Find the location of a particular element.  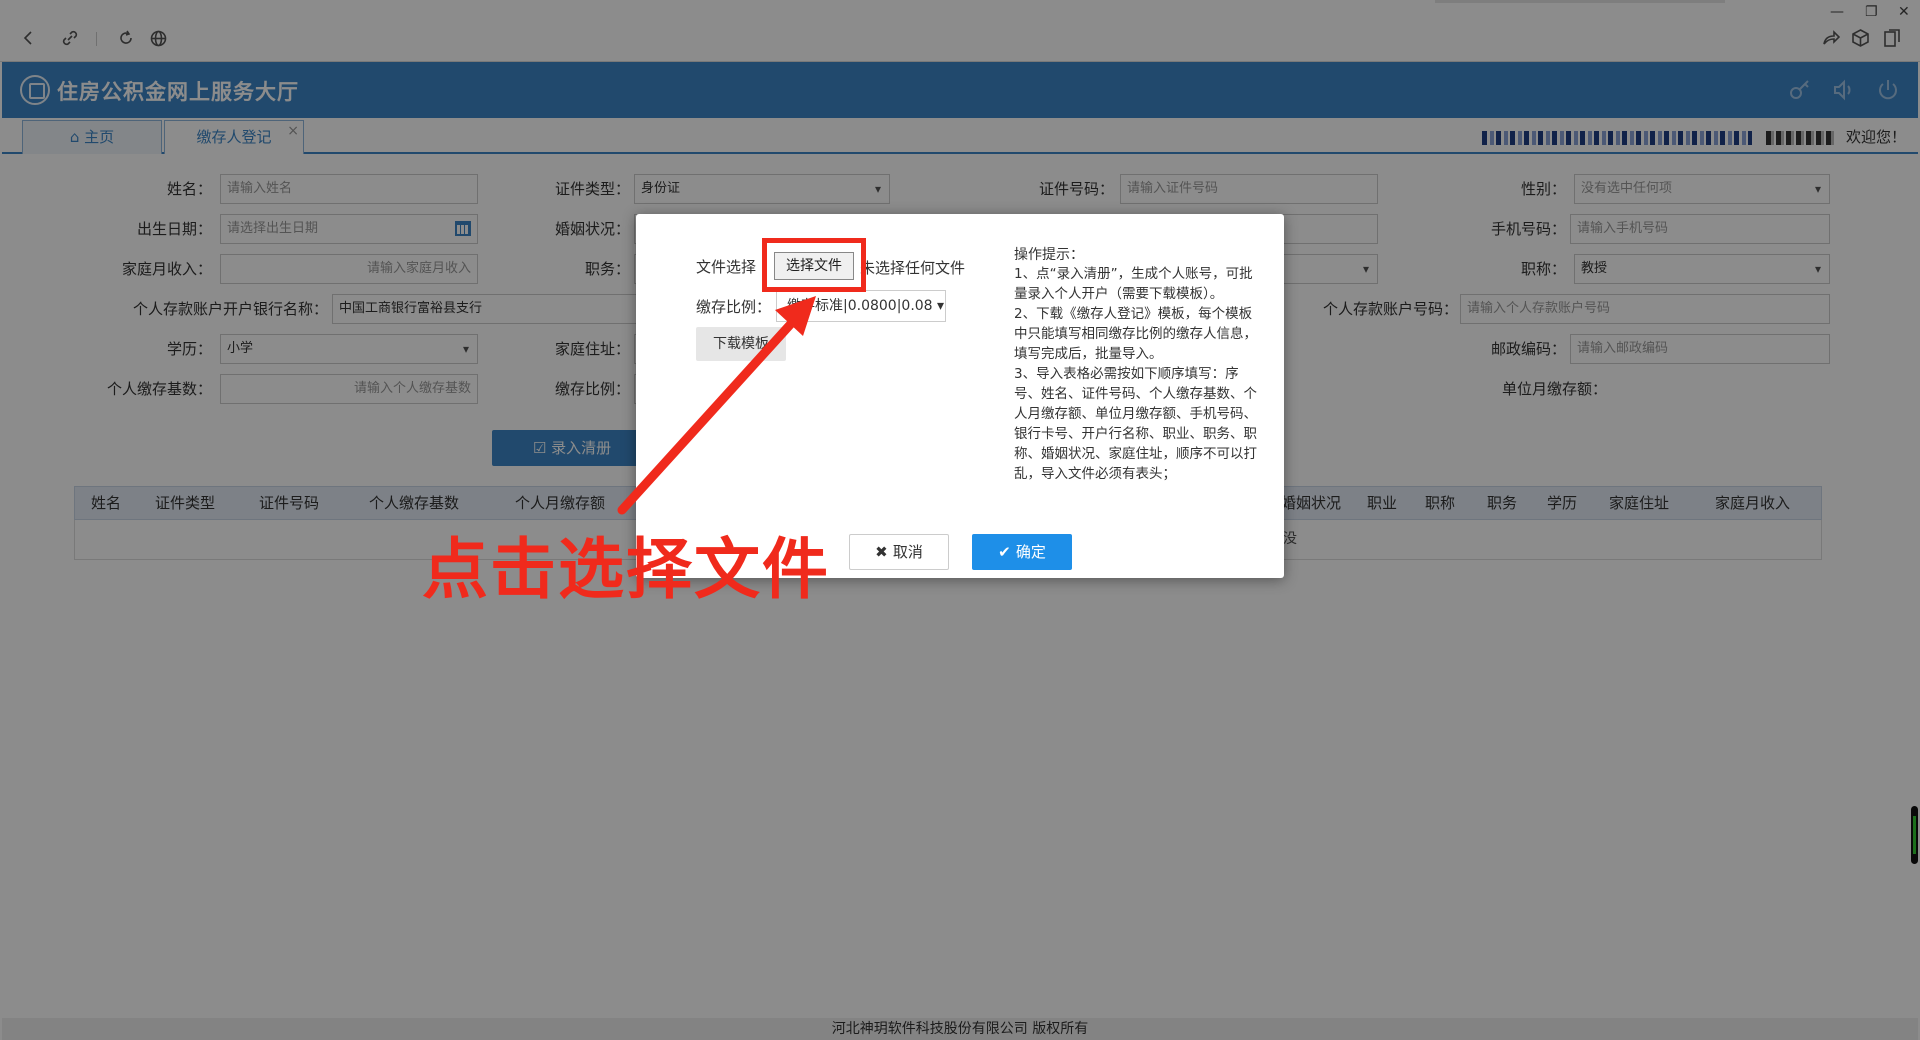

annotation-arrow-icon is located at coordinates (716, 405).